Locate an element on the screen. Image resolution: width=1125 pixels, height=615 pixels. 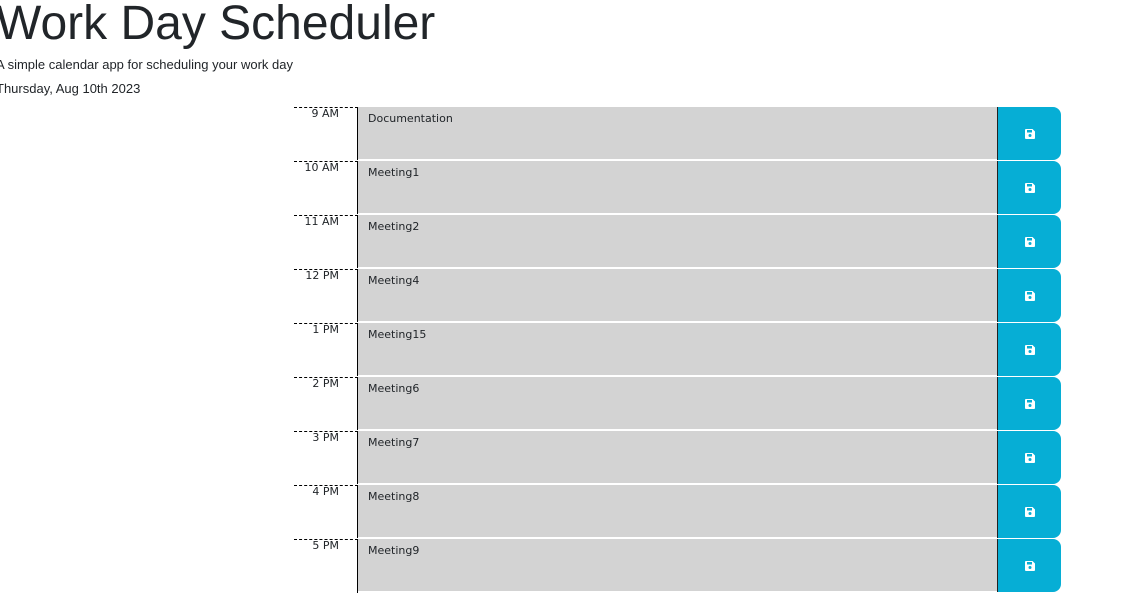
description-input: Meeting6 is located at coordinates (677, 403).